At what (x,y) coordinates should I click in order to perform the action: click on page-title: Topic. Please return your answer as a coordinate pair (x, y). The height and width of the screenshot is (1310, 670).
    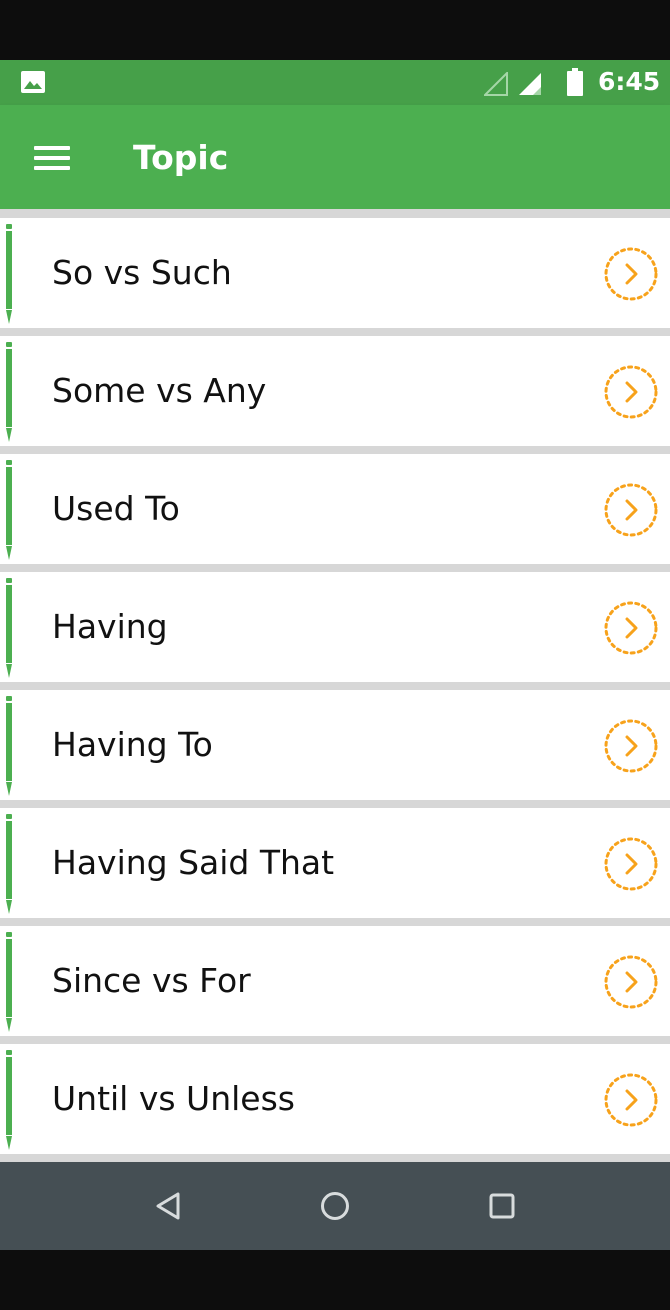
    Looking at the image, I should click on (181, 157).